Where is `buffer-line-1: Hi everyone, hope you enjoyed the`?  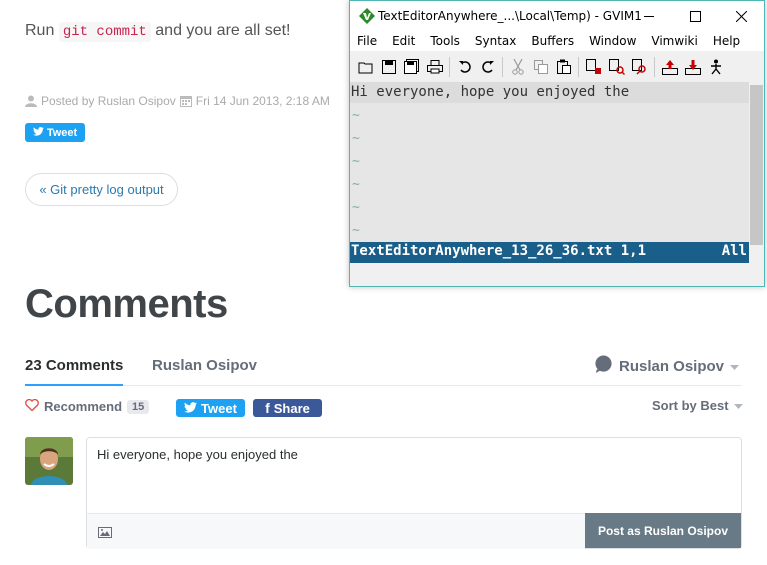
buffer-line-1: Hi everyone, hope you enjoyed the is located at coordinates (490, 92).